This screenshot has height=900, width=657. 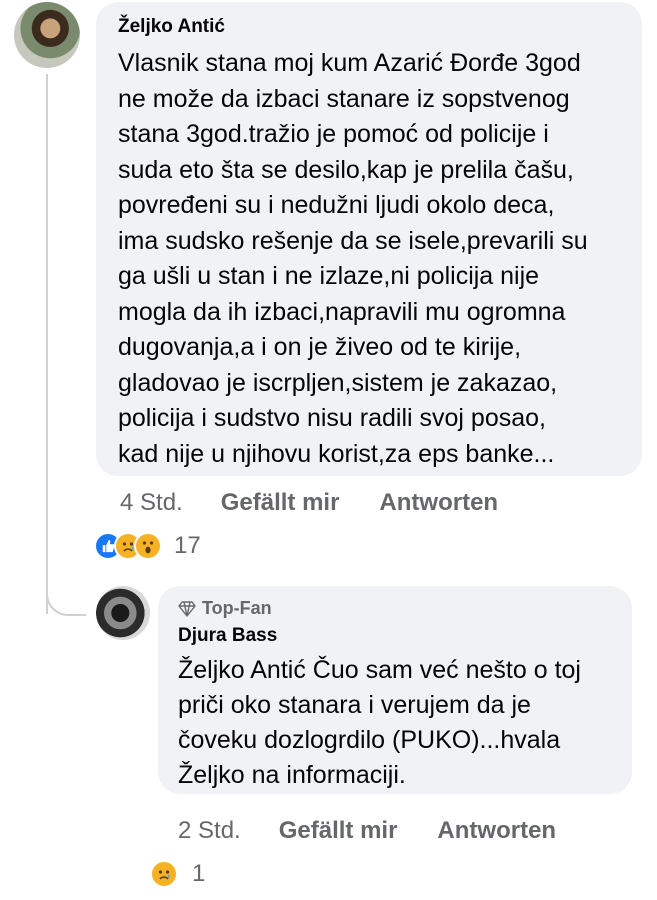 I want to click on reply-line: Željko Antić Čuo sam već nešto o toj, so click(x=379, y=670).